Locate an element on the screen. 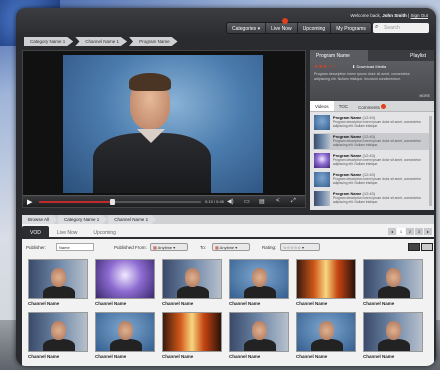  seek-handle is located at coordinates (112, 202).